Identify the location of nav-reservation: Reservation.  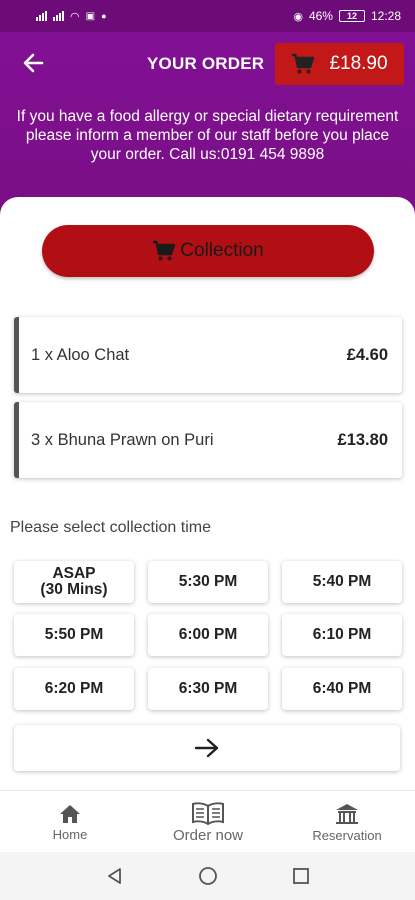
(347, 822).